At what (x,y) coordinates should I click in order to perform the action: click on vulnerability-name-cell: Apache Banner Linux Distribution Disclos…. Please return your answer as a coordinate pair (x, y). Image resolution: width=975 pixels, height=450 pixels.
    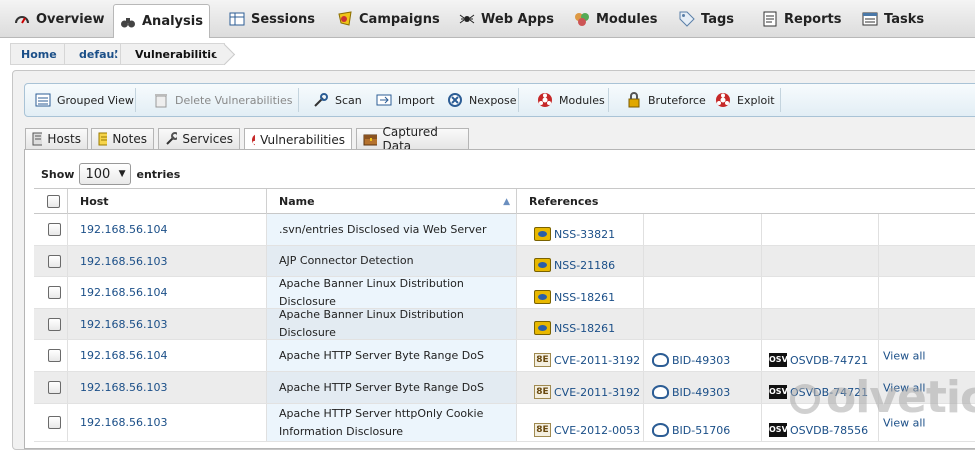
    Looking at the image, I should click on (392, 292).